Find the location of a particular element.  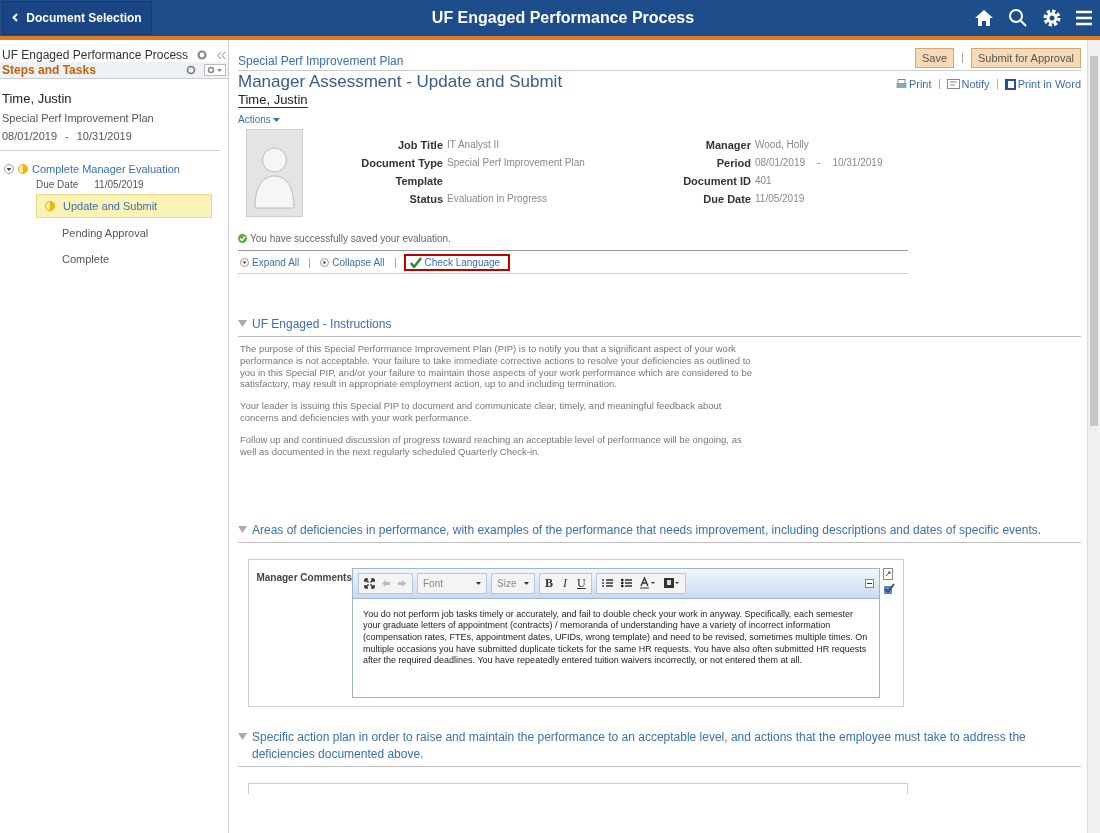

section-header: Areas of deficiencies in performance, with examples of the performance that needs improvement, including descriptions and dates of specific events. is located at coordinates (659, 532).